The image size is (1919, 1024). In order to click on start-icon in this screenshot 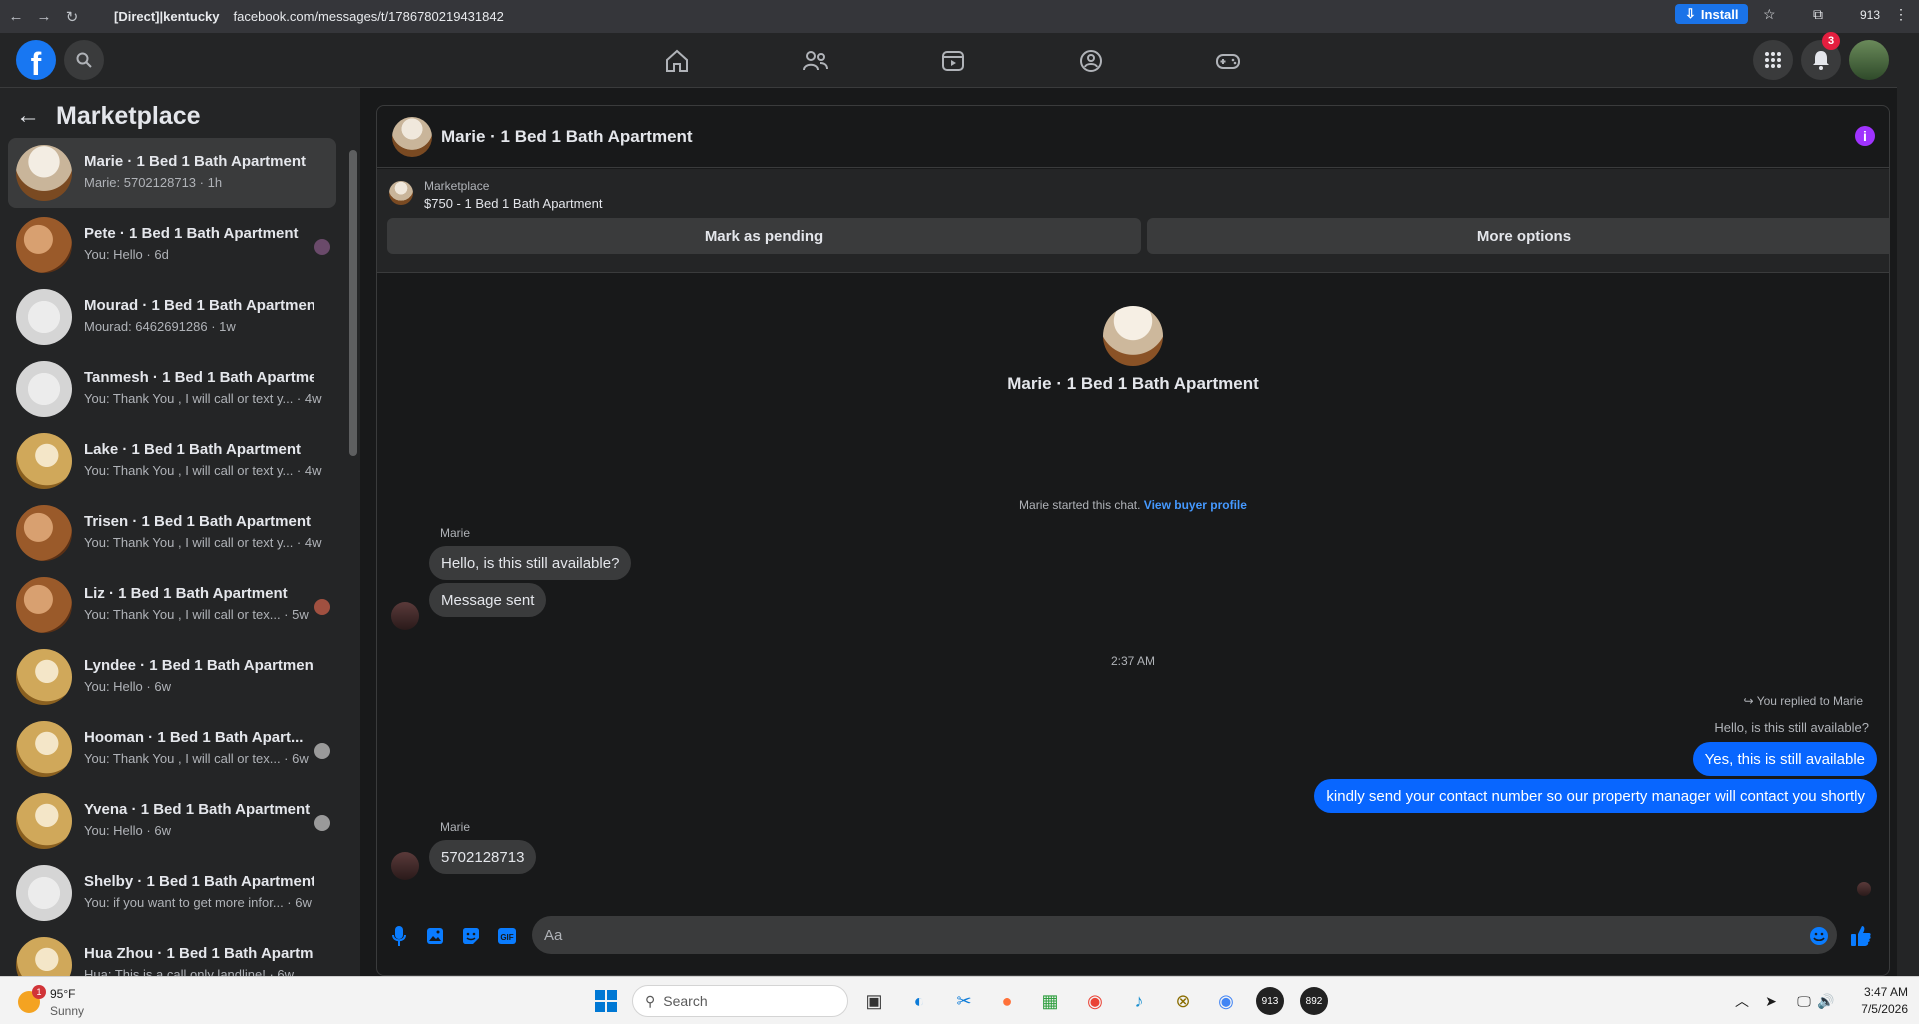, I will do `click(606, 1001)`.